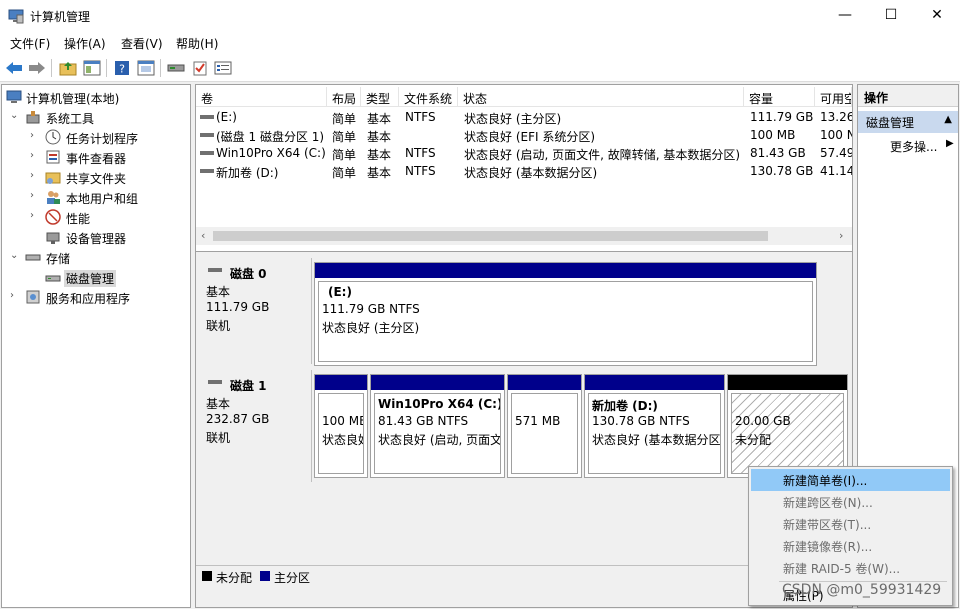 This screenshot has width=960, height=609. I want to click on help-icon: ?, so click(122, 68).